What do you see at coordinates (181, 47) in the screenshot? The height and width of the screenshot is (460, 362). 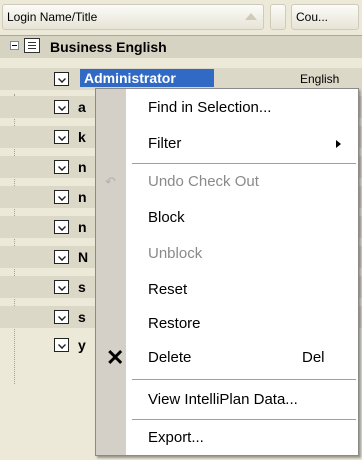 I see `tree-group-row: Business English` at bounding box center [181, 47].